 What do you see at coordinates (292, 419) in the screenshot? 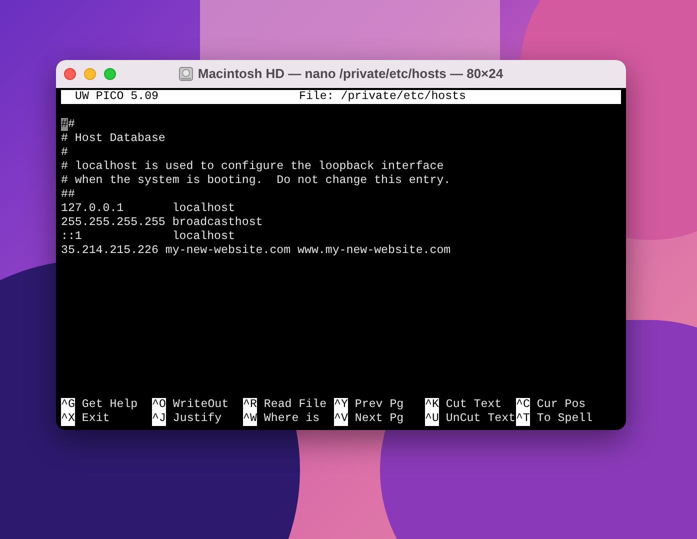
I see `shortcut-label: Where is` at bounding box center [292, 419].